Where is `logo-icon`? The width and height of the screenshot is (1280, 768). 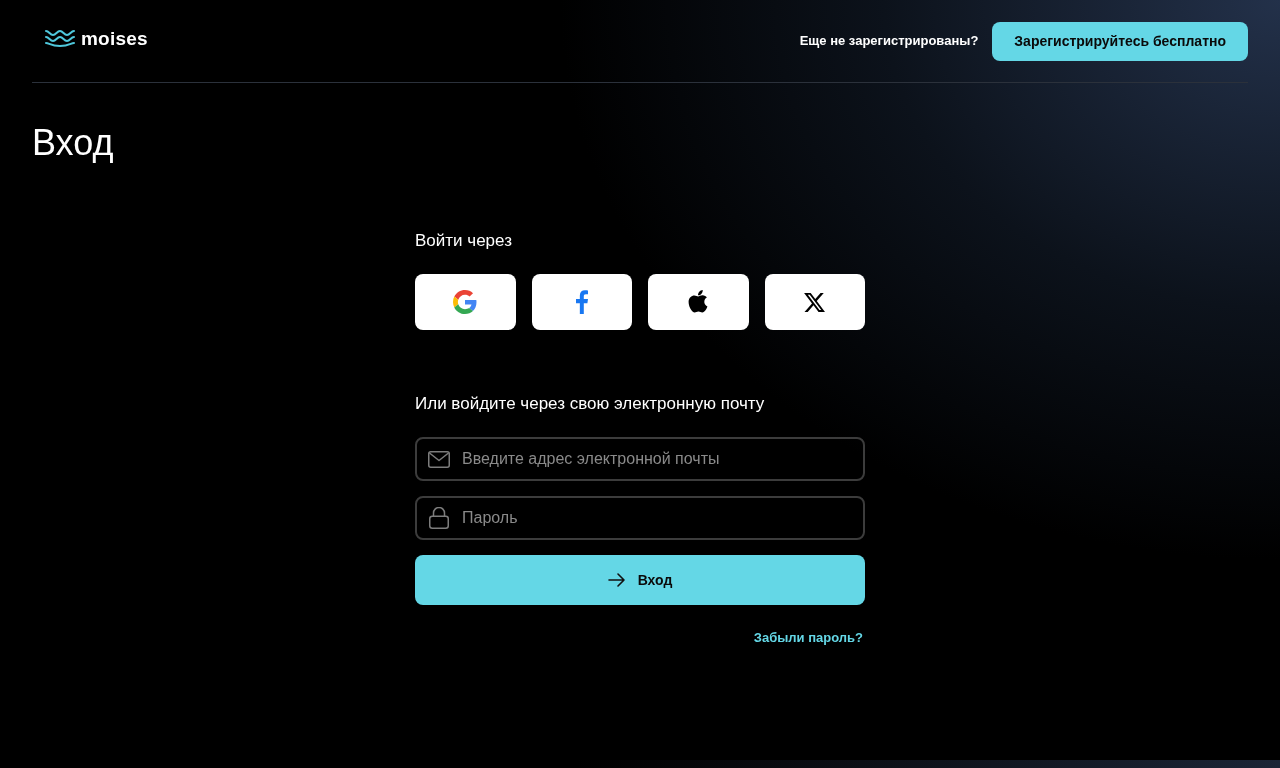
logo-icon is located at coordinates (60, 38).